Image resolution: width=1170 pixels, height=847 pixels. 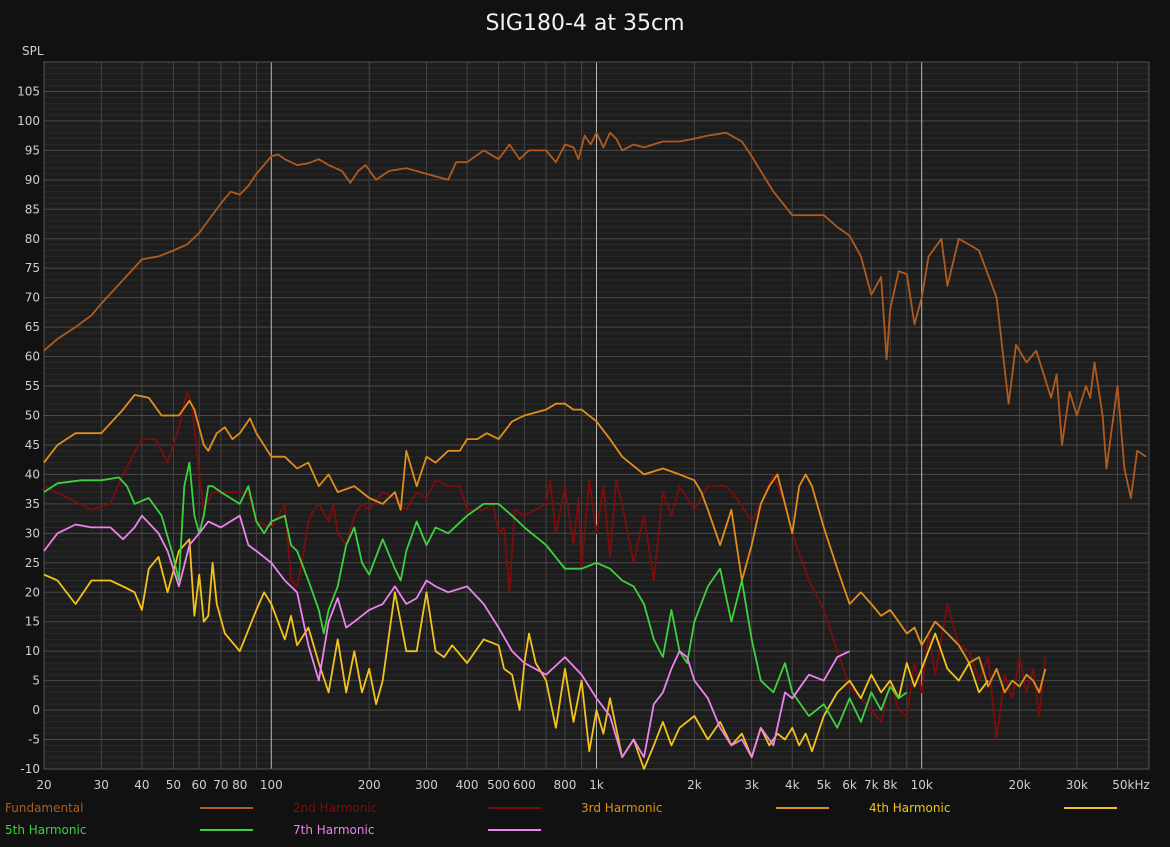 What do you see at coordinates (1019, 785) in the screenshot?
I see `x-tick-label: 20k` at bounding box center [1019, 785].